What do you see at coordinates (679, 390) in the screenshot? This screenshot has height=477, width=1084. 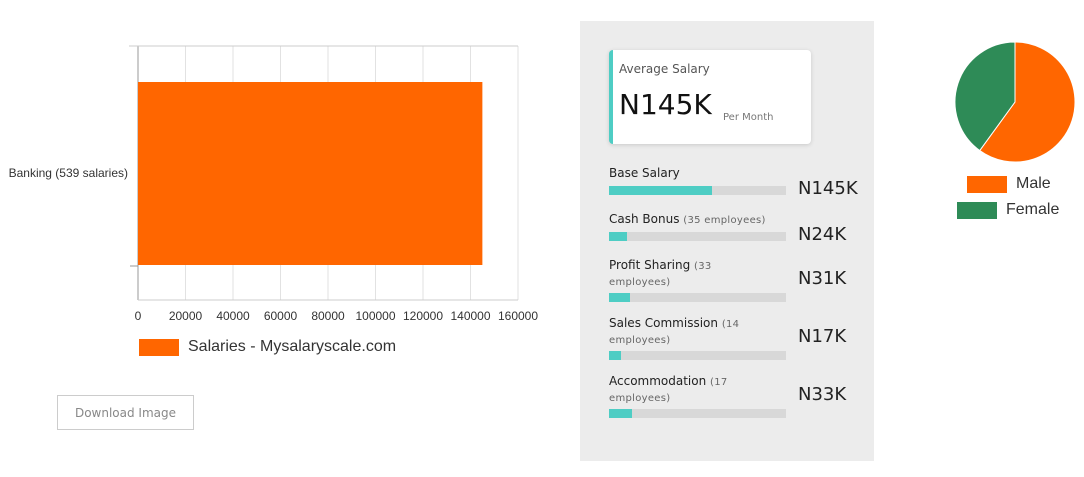 I see `breakdown-item-label: Accommodation (17 employees)` at bounding box center [679, 390].